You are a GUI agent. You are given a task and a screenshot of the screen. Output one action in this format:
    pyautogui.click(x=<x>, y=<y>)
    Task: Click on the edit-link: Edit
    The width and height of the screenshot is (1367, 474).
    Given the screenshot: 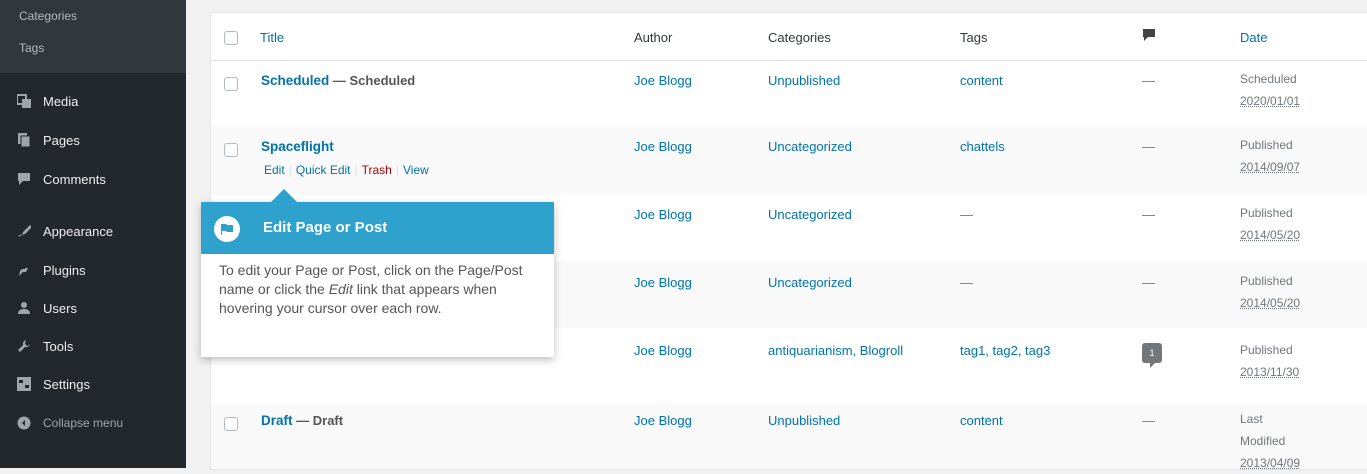 What is the action you would take?
    pyautogui.click(x=274, y=170)
    